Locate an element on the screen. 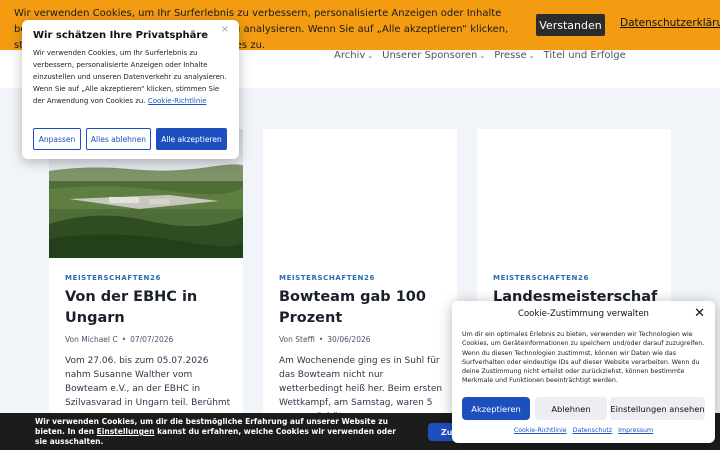 The height and width of the screenshot is (450, 720). close-icon: ✕ is located at coordinates (699, 313).